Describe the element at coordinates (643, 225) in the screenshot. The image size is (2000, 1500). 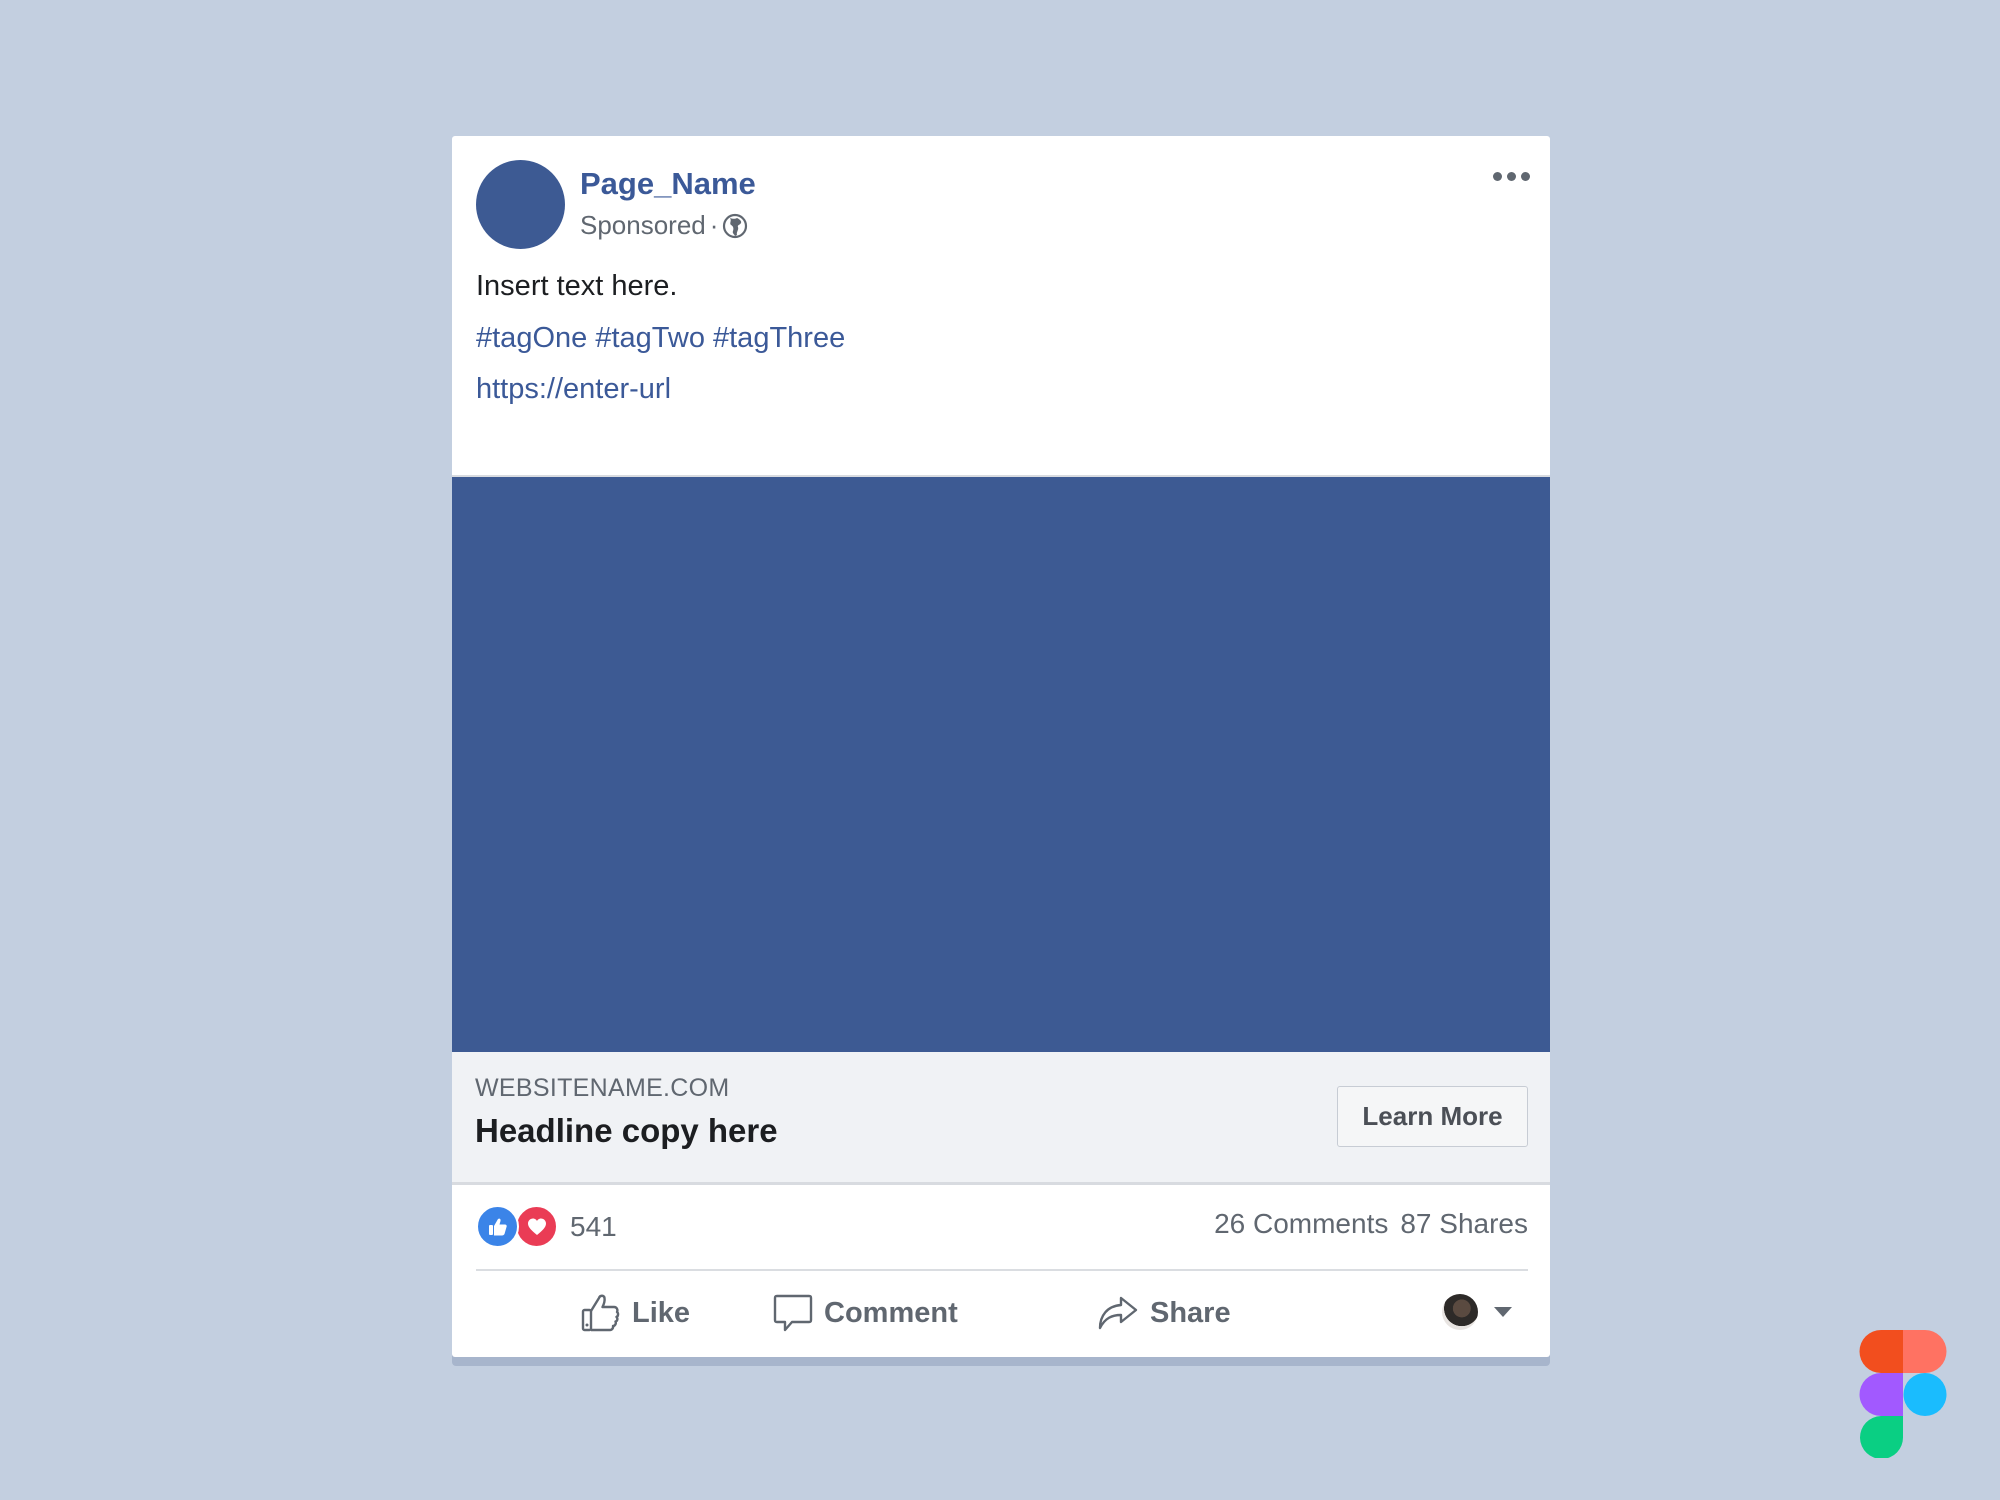
I see `sponsored-label: Sponsored` at that location.